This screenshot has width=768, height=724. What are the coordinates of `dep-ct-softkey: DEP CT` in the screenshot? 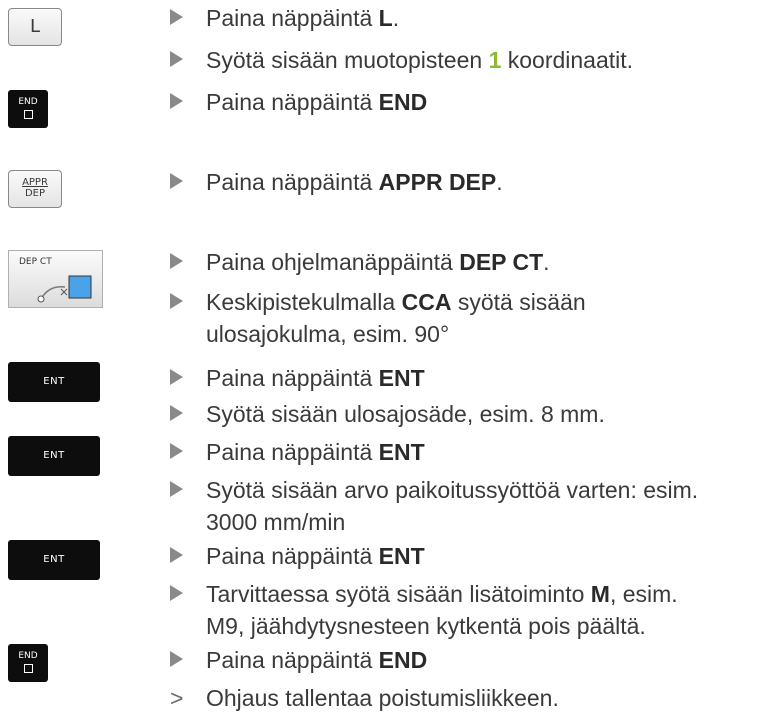 It's located at (55, 279).